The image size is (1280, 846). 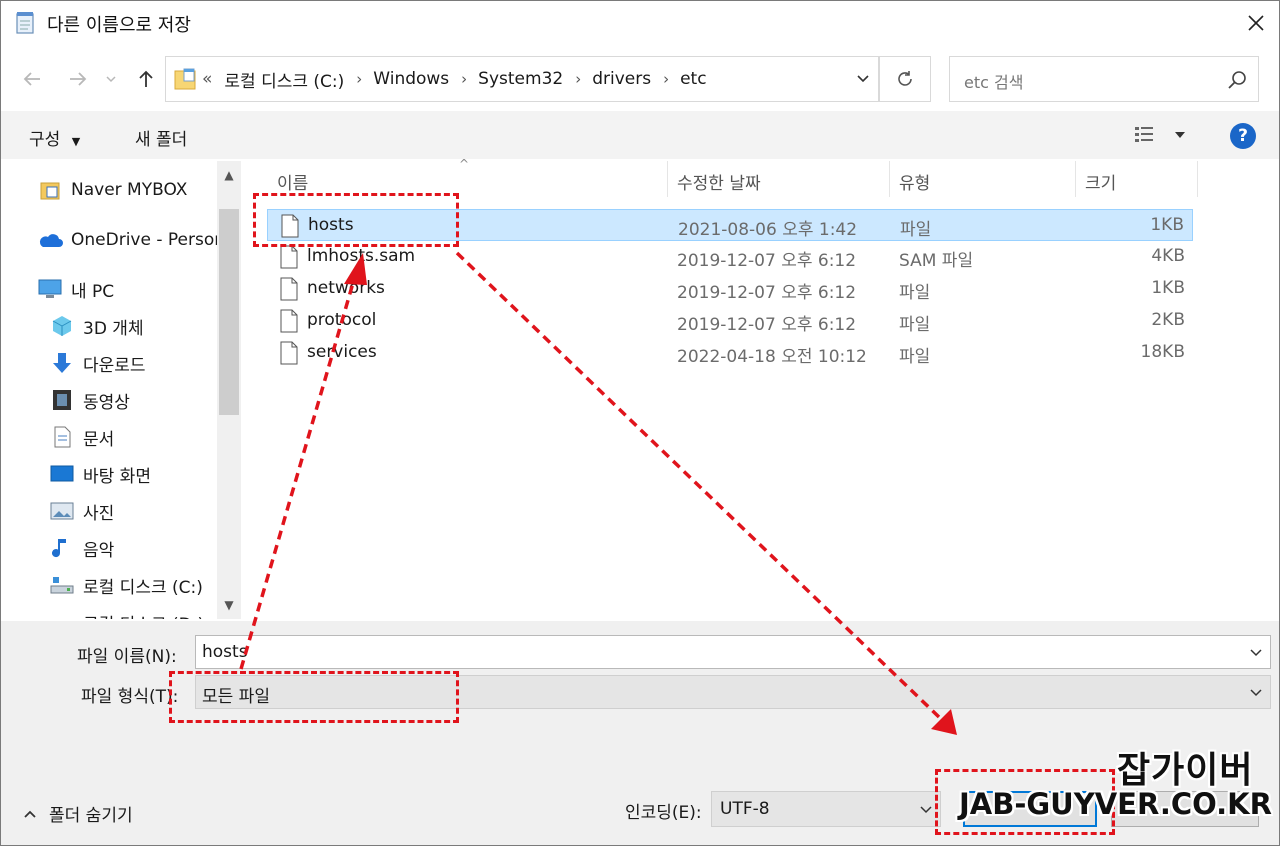 What do you see at coordinates (1185, 770) in the screenshot?
I see `watermark-korean: 잡가이버` at bounding box center [1185, 770].